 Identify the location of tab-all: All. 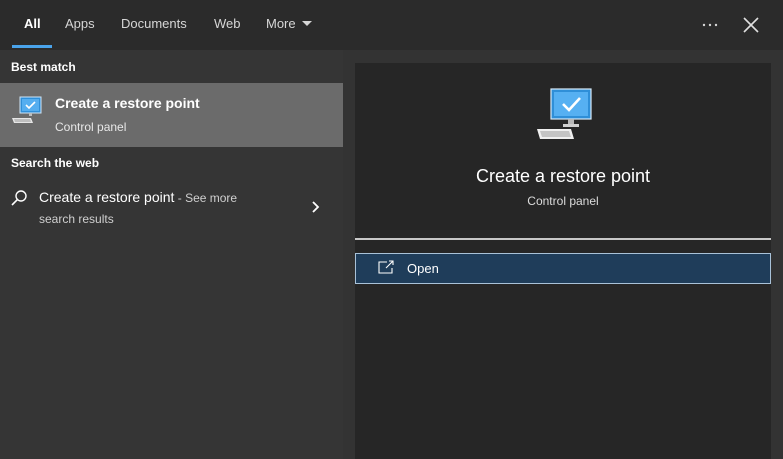
(32, 25).